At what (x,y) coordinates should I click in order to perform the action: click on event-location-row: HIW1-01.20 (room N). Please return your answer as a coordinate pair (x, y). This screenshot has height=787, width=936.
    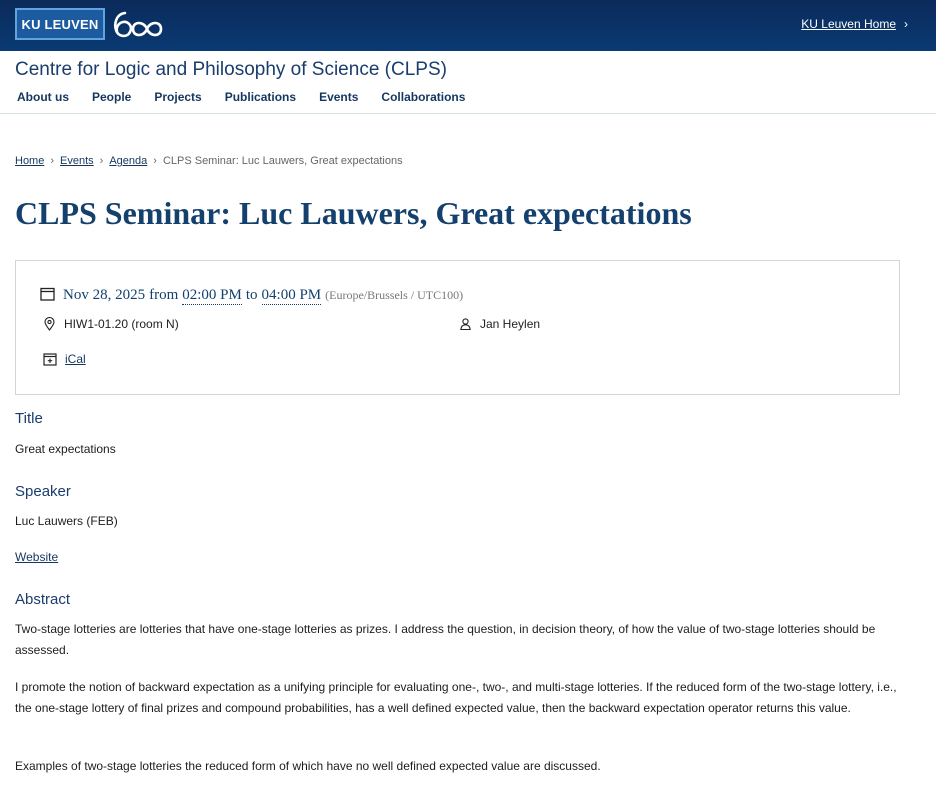
    Looking at the image, I should click on (111, 324).